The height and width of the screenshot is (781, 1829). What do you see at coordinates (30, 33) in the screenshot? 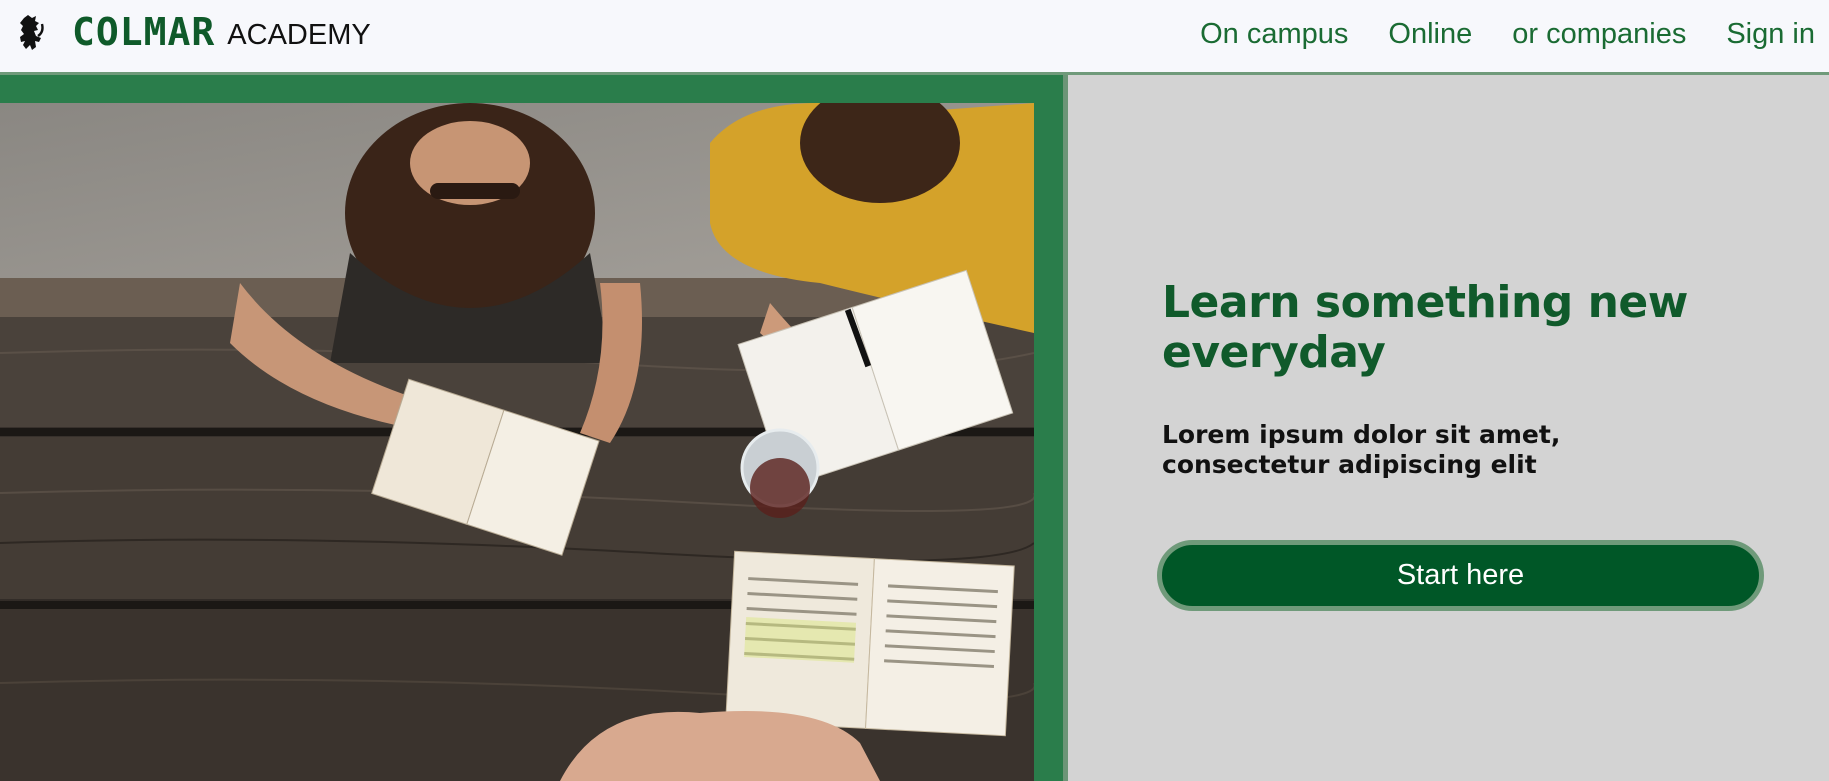
I see `lion-rampant-icon` at bounding box center [30, 33].